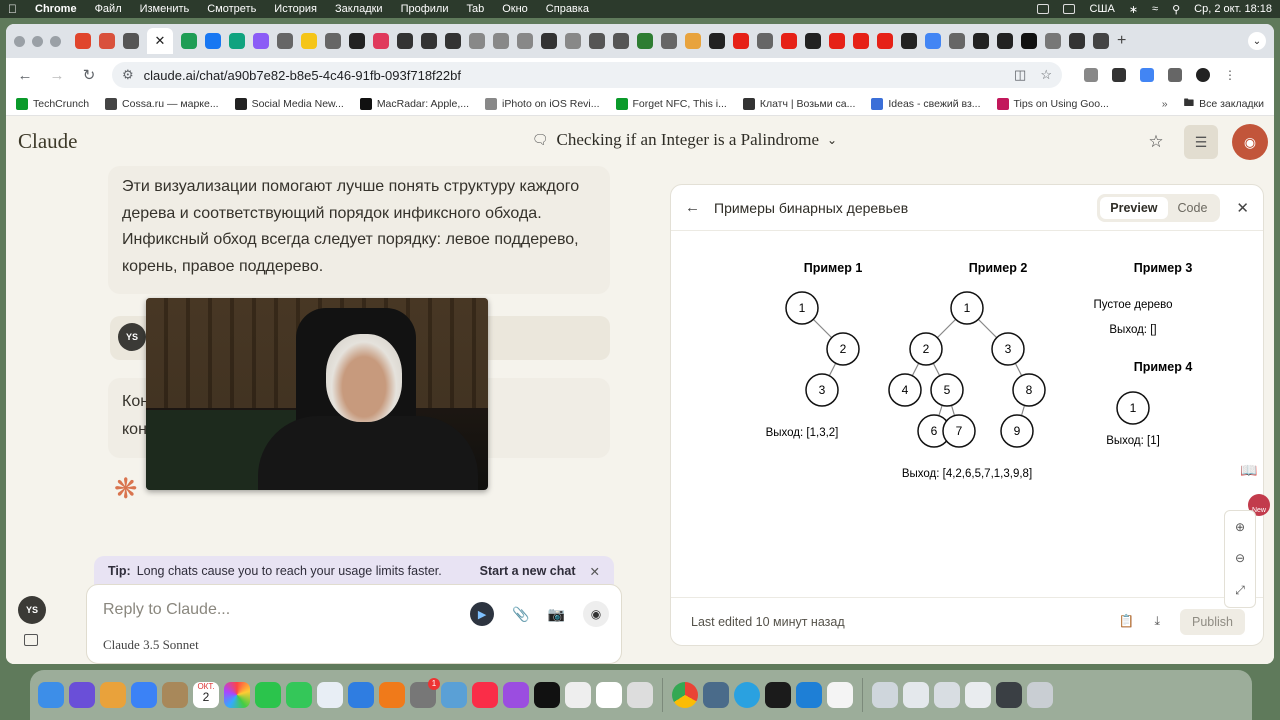 Image resolution: width=1280 pixels, height=720 pixels. What do you see at coordinates (317, 394) in the screenshot?
I see `webcam-overlay` at bounding box center [317, 394].